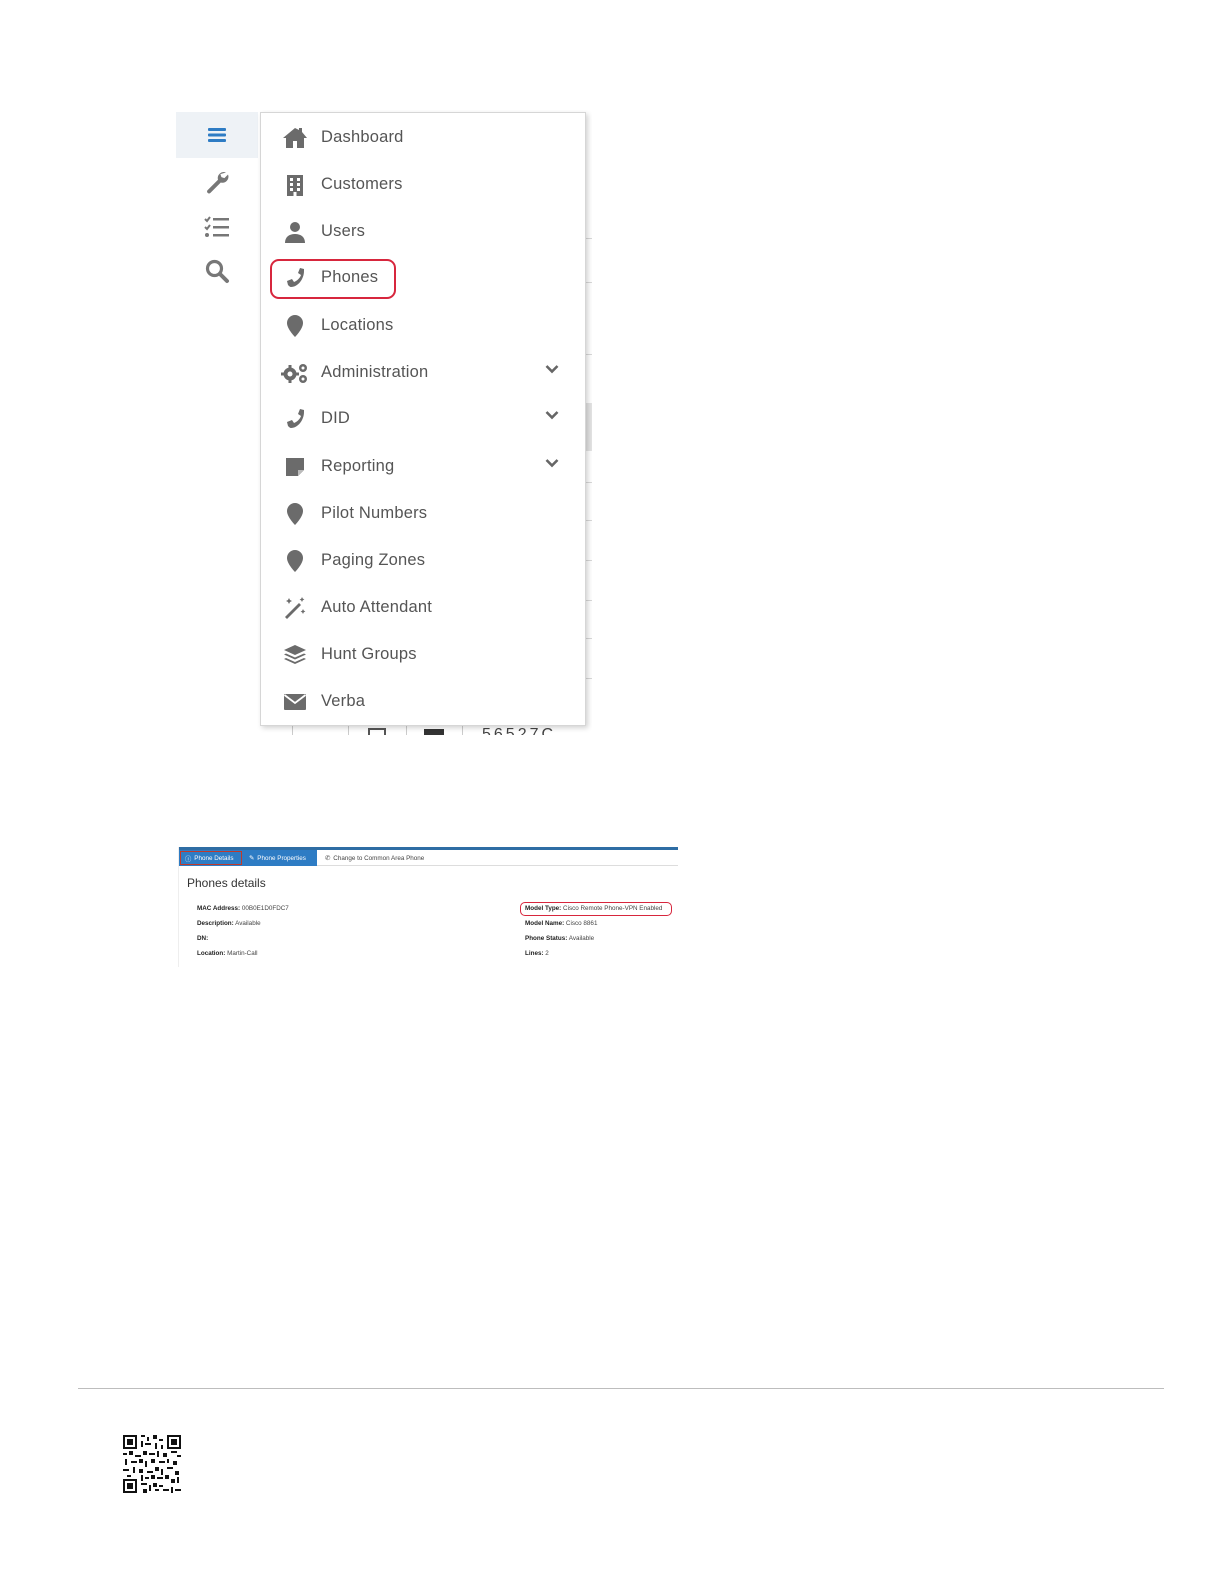 The height and width of the screenshot is (1584, 1224). I want to click on model-type-highlight-annotation, so click(596, 909).